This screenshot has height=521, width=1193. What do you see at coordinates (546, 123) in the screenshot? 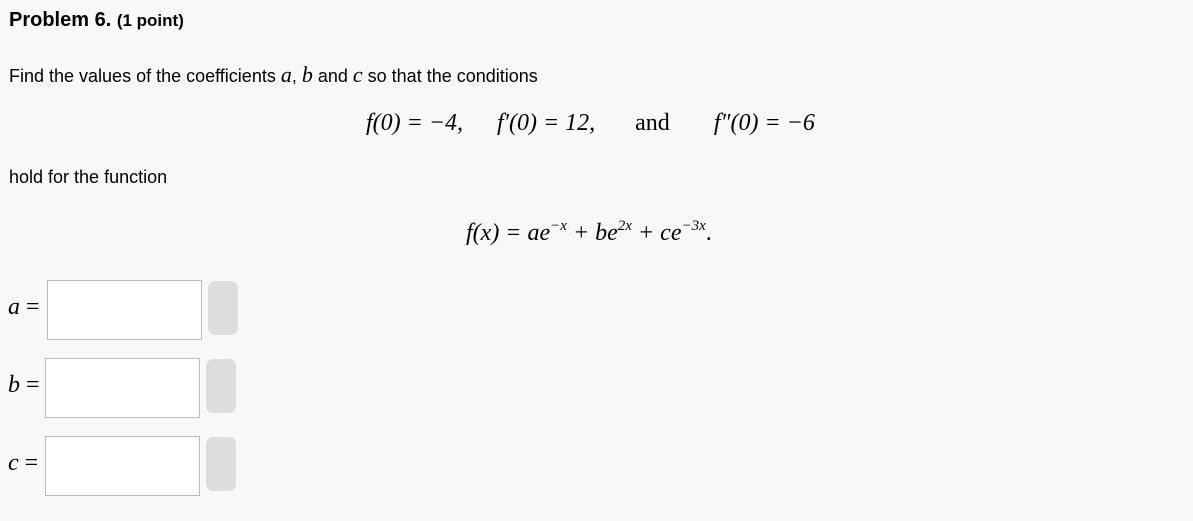
I see `condition-2: f′(0) = 12,` at bounding box center [546, 123].